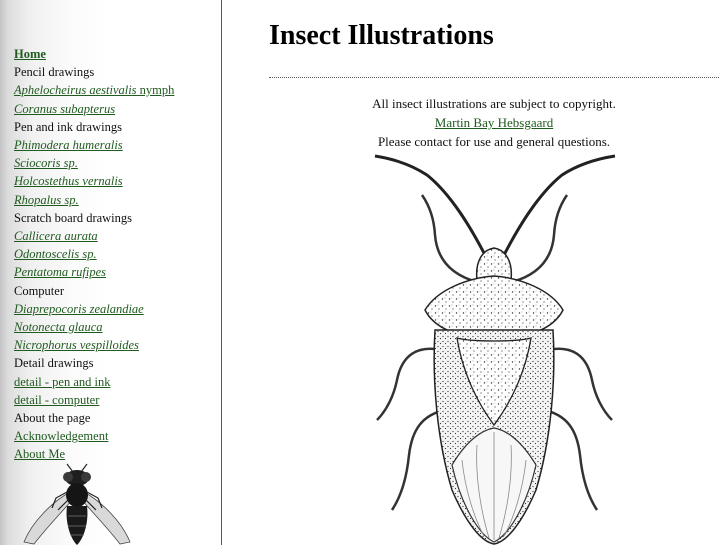 Image resolution: width=727 pixels, height=545 pixels. What do you see at coordinates (46, 200) in the screenshot?
I see `nav-link-rhopalus: Rhopalus sp.` at bounding box center [46, 200].